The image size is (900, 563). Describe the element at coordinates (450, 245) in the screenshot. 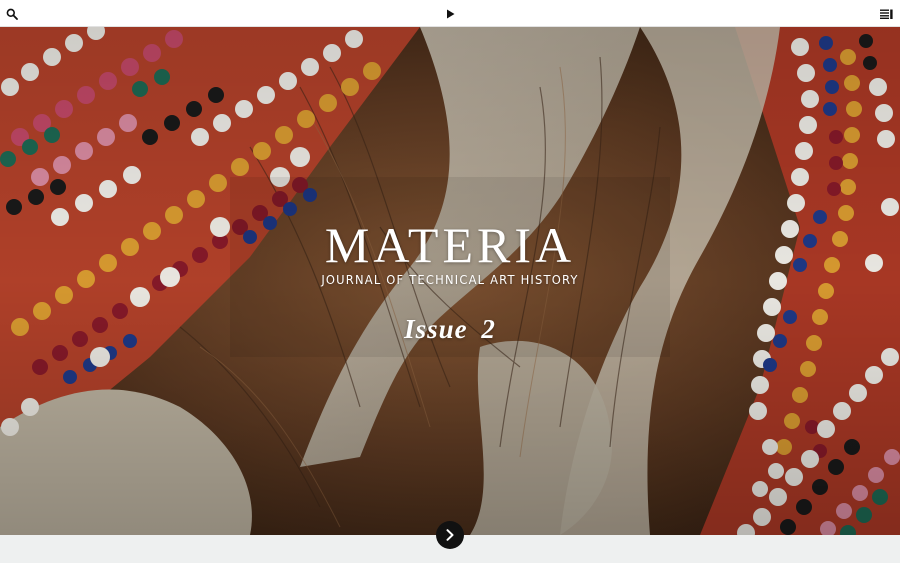

I see `journal-title: MATERIA` at that location.